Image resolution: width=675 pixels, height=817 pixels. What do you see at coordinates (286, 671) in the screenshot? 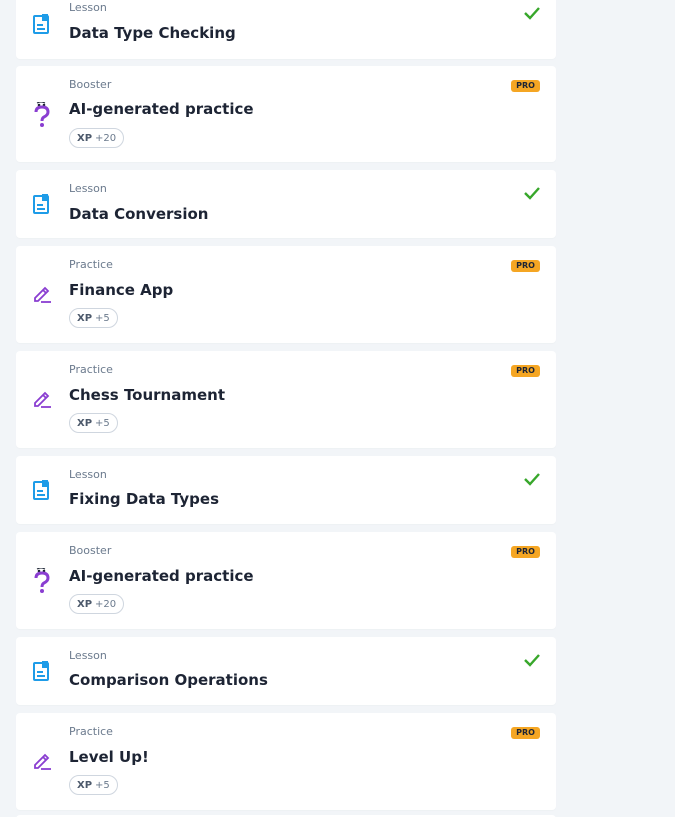
I see `course-item-card: Lesson Comparison Operations` at bounding box center [286, 671].